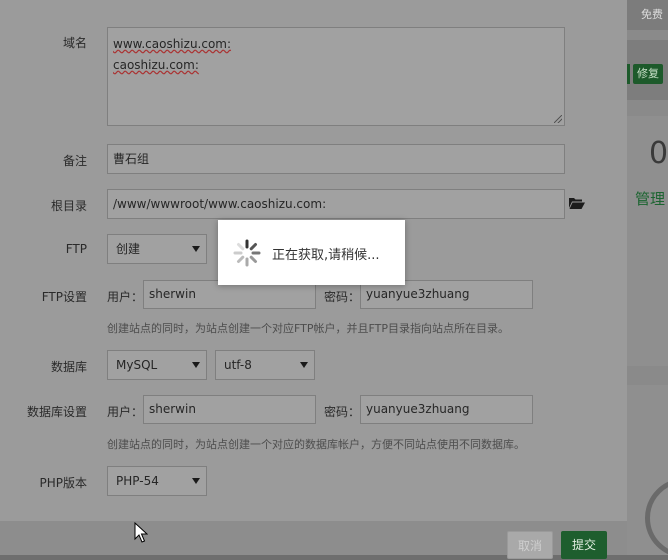 The height and width of the screenshot is (560, 668). Describe the element at coordinates (229, 409) in the screenshot. I see `db-user-input: sherwin` at that location.